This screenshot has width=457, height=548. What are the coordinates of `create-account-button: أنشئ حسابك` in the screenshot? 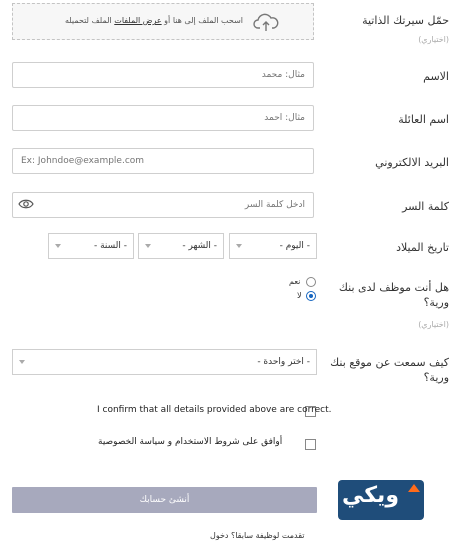 It's located at (164, 500).